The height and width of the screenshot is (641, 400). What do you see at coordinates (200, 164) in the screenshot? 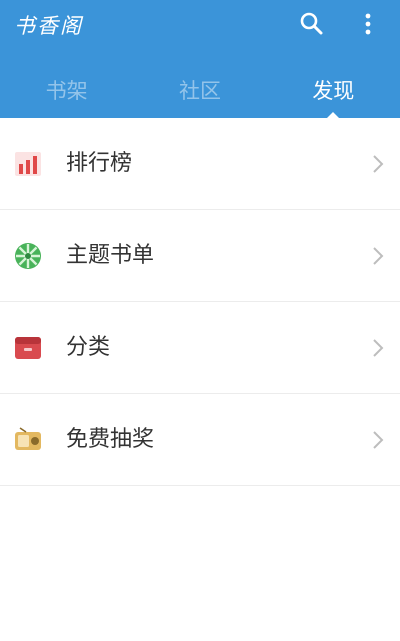
I see `list-item-ranking: 排行榜` at bounding box center [200, 164].